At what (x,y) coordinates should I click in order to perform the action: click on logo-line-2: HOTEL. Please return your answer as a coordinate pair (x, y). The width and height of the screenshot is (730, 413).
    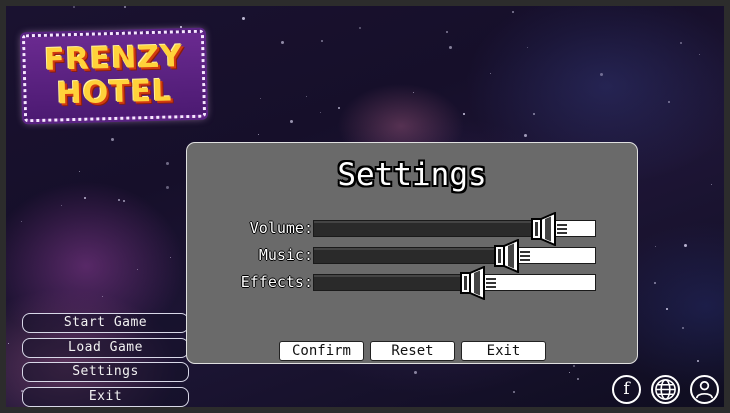
    Looking at the image, I should click on (114, 92).